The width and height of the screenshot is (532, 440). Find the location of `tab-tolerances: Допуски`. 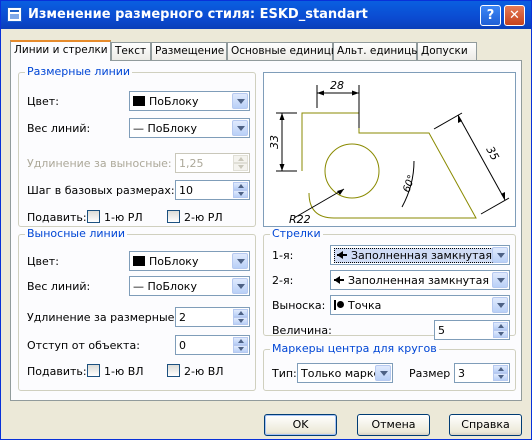

tab-tolerances: Допуски is located at coordinates (447, 51).